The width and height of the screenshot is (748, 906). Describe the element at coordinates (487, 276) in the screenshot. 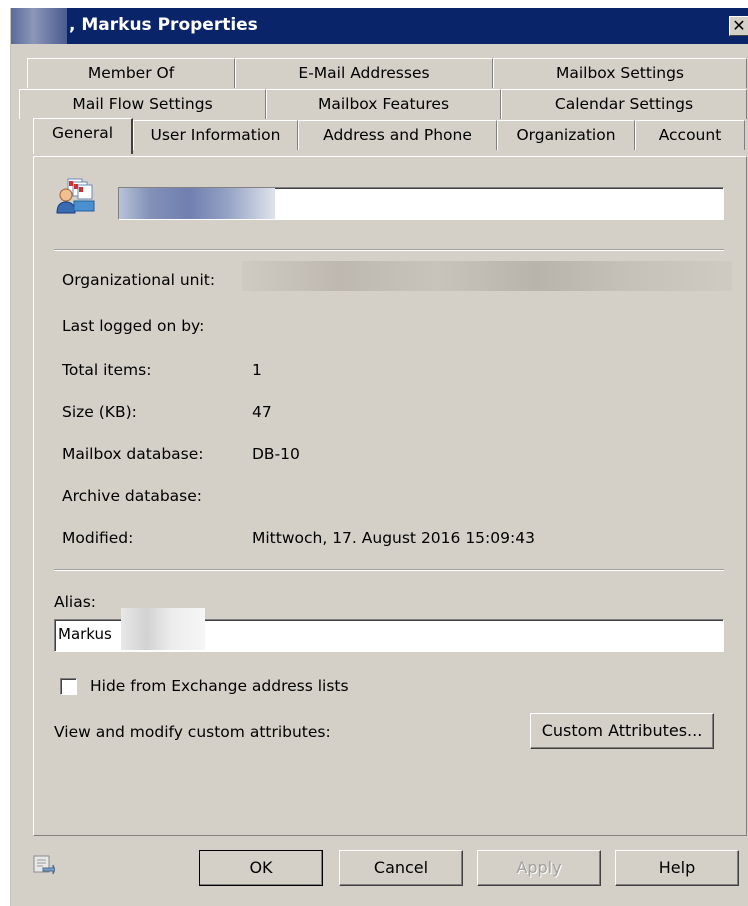

I see `org-unit-value-redacted` at that location.